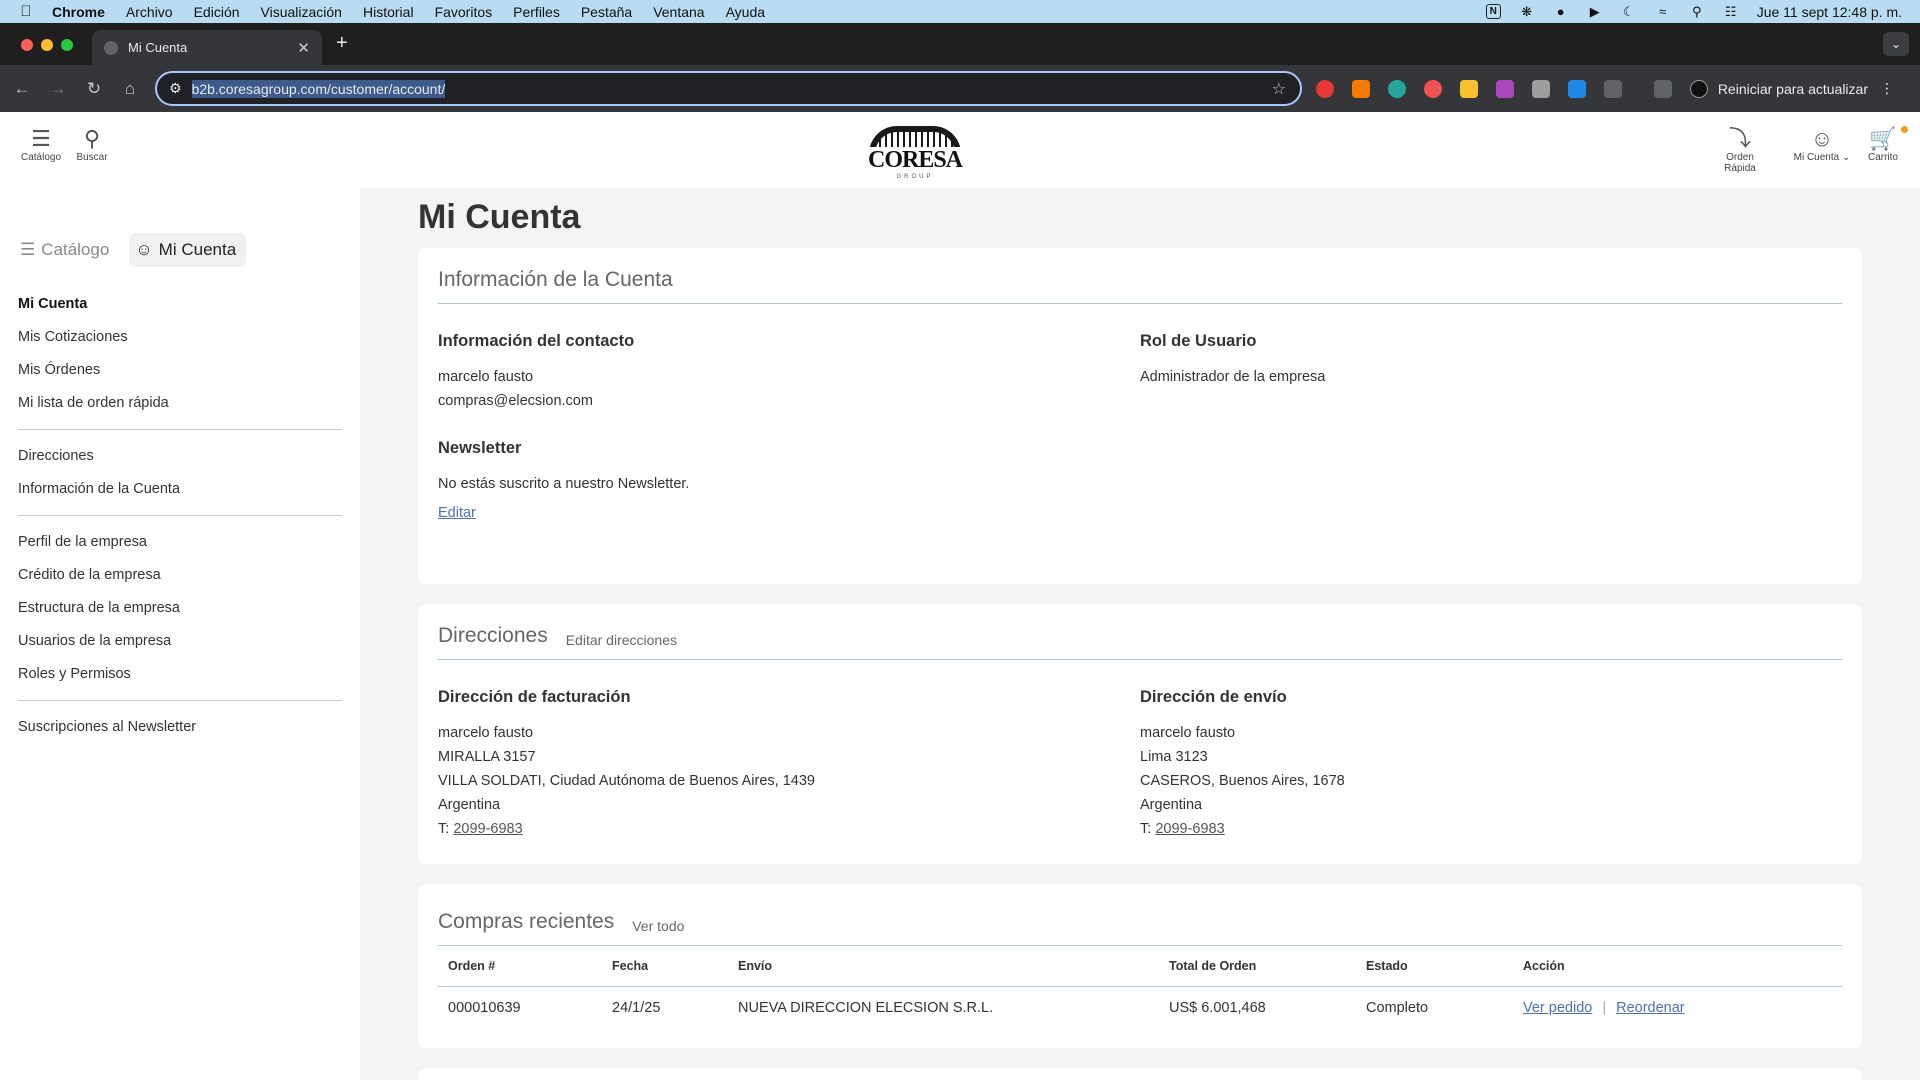  Describe the element at coordinates (464, 12) in the screenshot. I see `menu-favoritos: Favoritos` at that location.